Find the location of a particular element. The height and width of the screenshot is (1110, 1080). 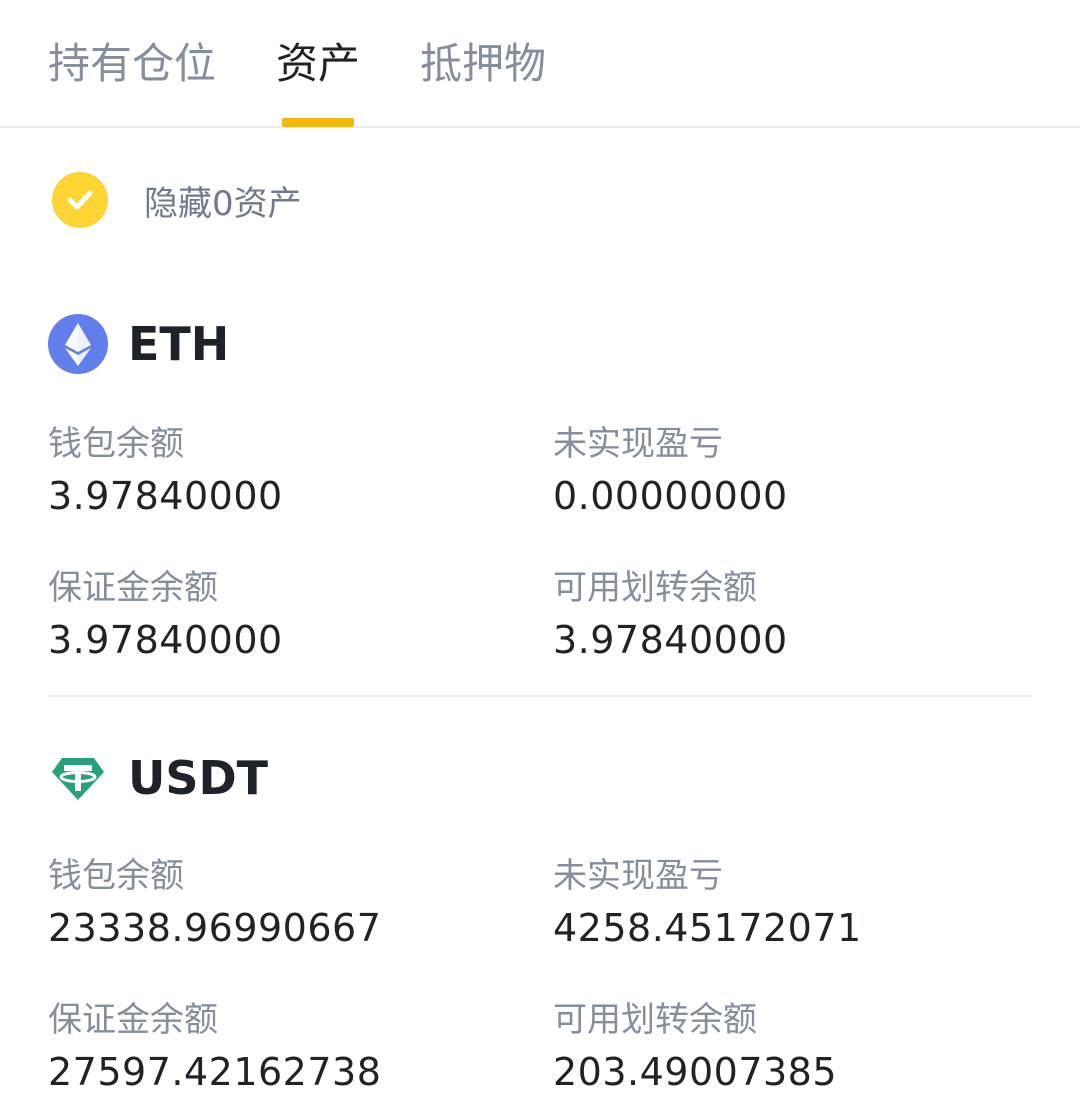

tab-bar: 持有仓位 资产 抵押物 is located at coordinates (540, 64).